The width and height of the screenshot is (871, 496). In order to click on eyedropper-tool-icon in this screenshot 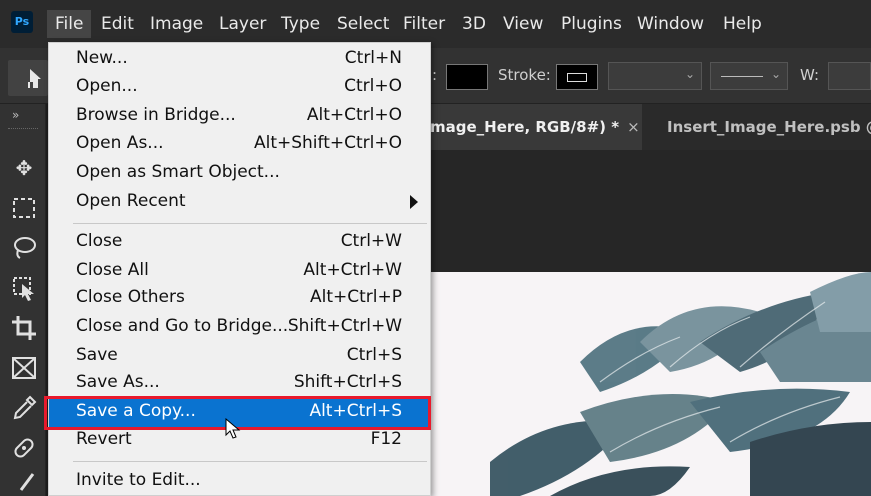, I will do `click(24, 408)`.